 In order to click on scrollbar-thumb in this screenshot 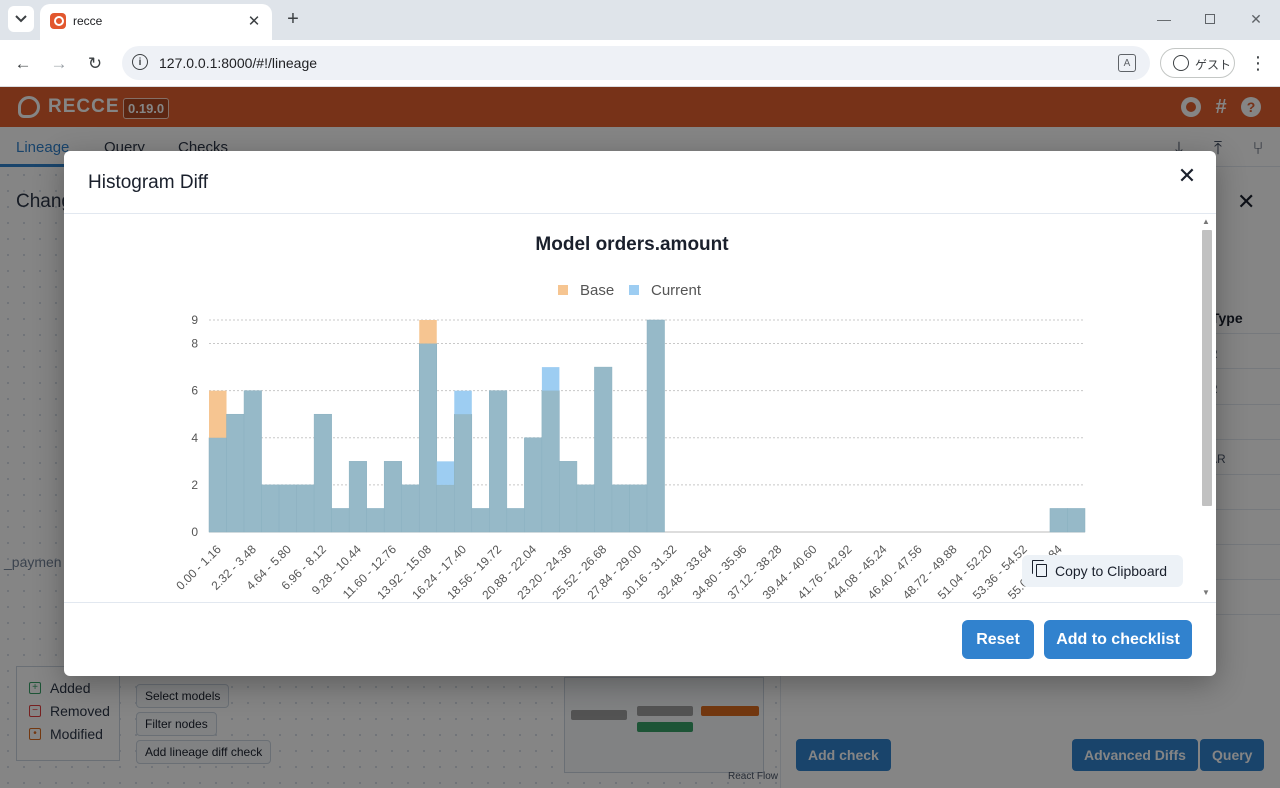, I will do `click(1207, 368)`.